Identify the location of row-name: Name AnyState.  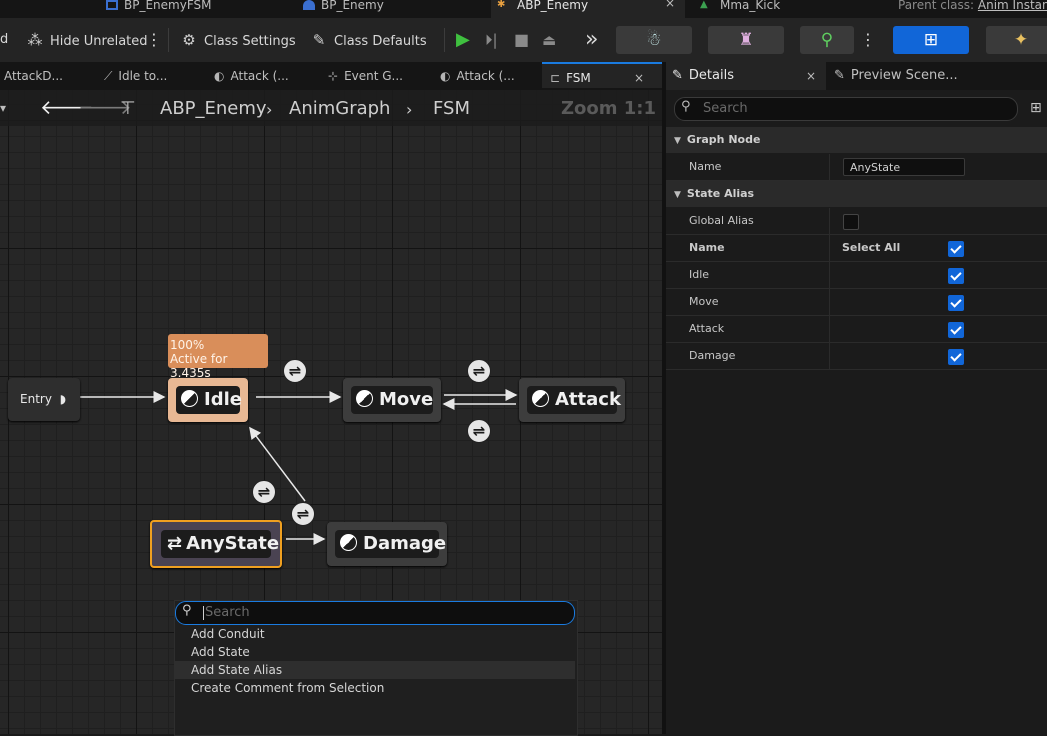
(856, 167).